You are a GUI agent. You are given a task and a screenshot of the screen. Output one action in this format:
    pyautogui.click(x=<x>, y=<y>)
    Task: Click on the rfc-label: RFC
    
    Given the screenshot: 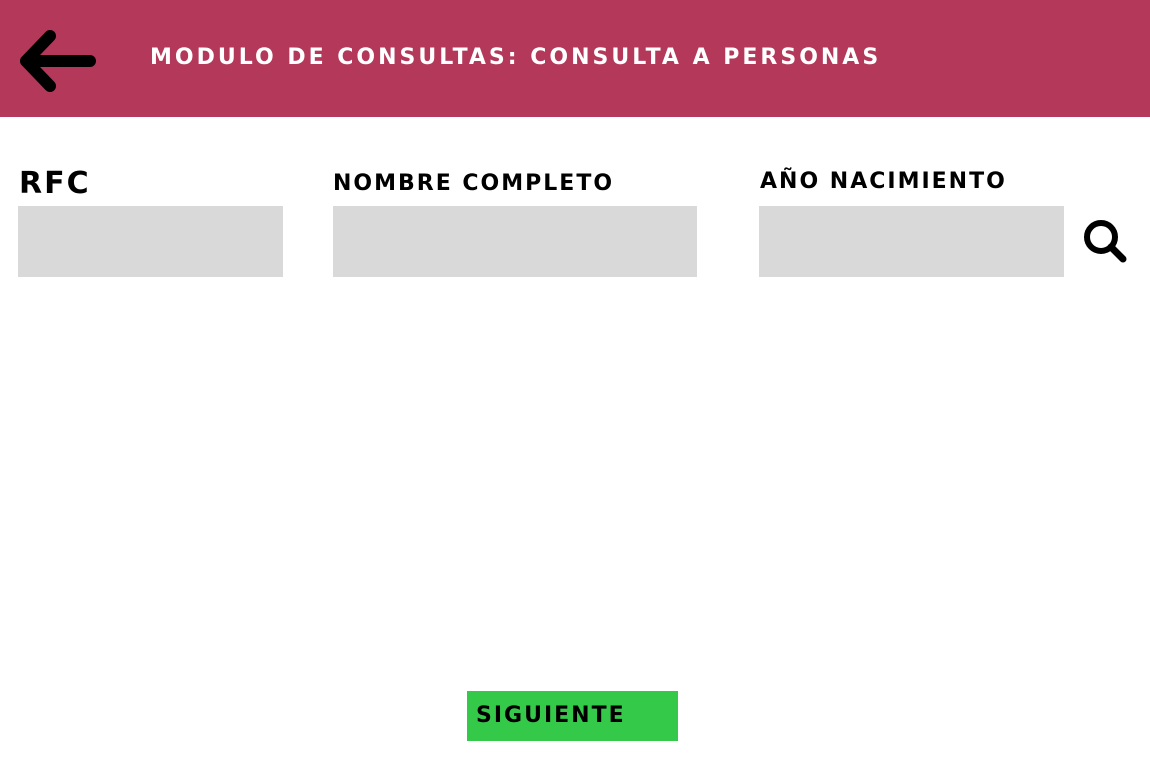 What is the action you would take?
    pyautogui.click(x=55, y=183)
    